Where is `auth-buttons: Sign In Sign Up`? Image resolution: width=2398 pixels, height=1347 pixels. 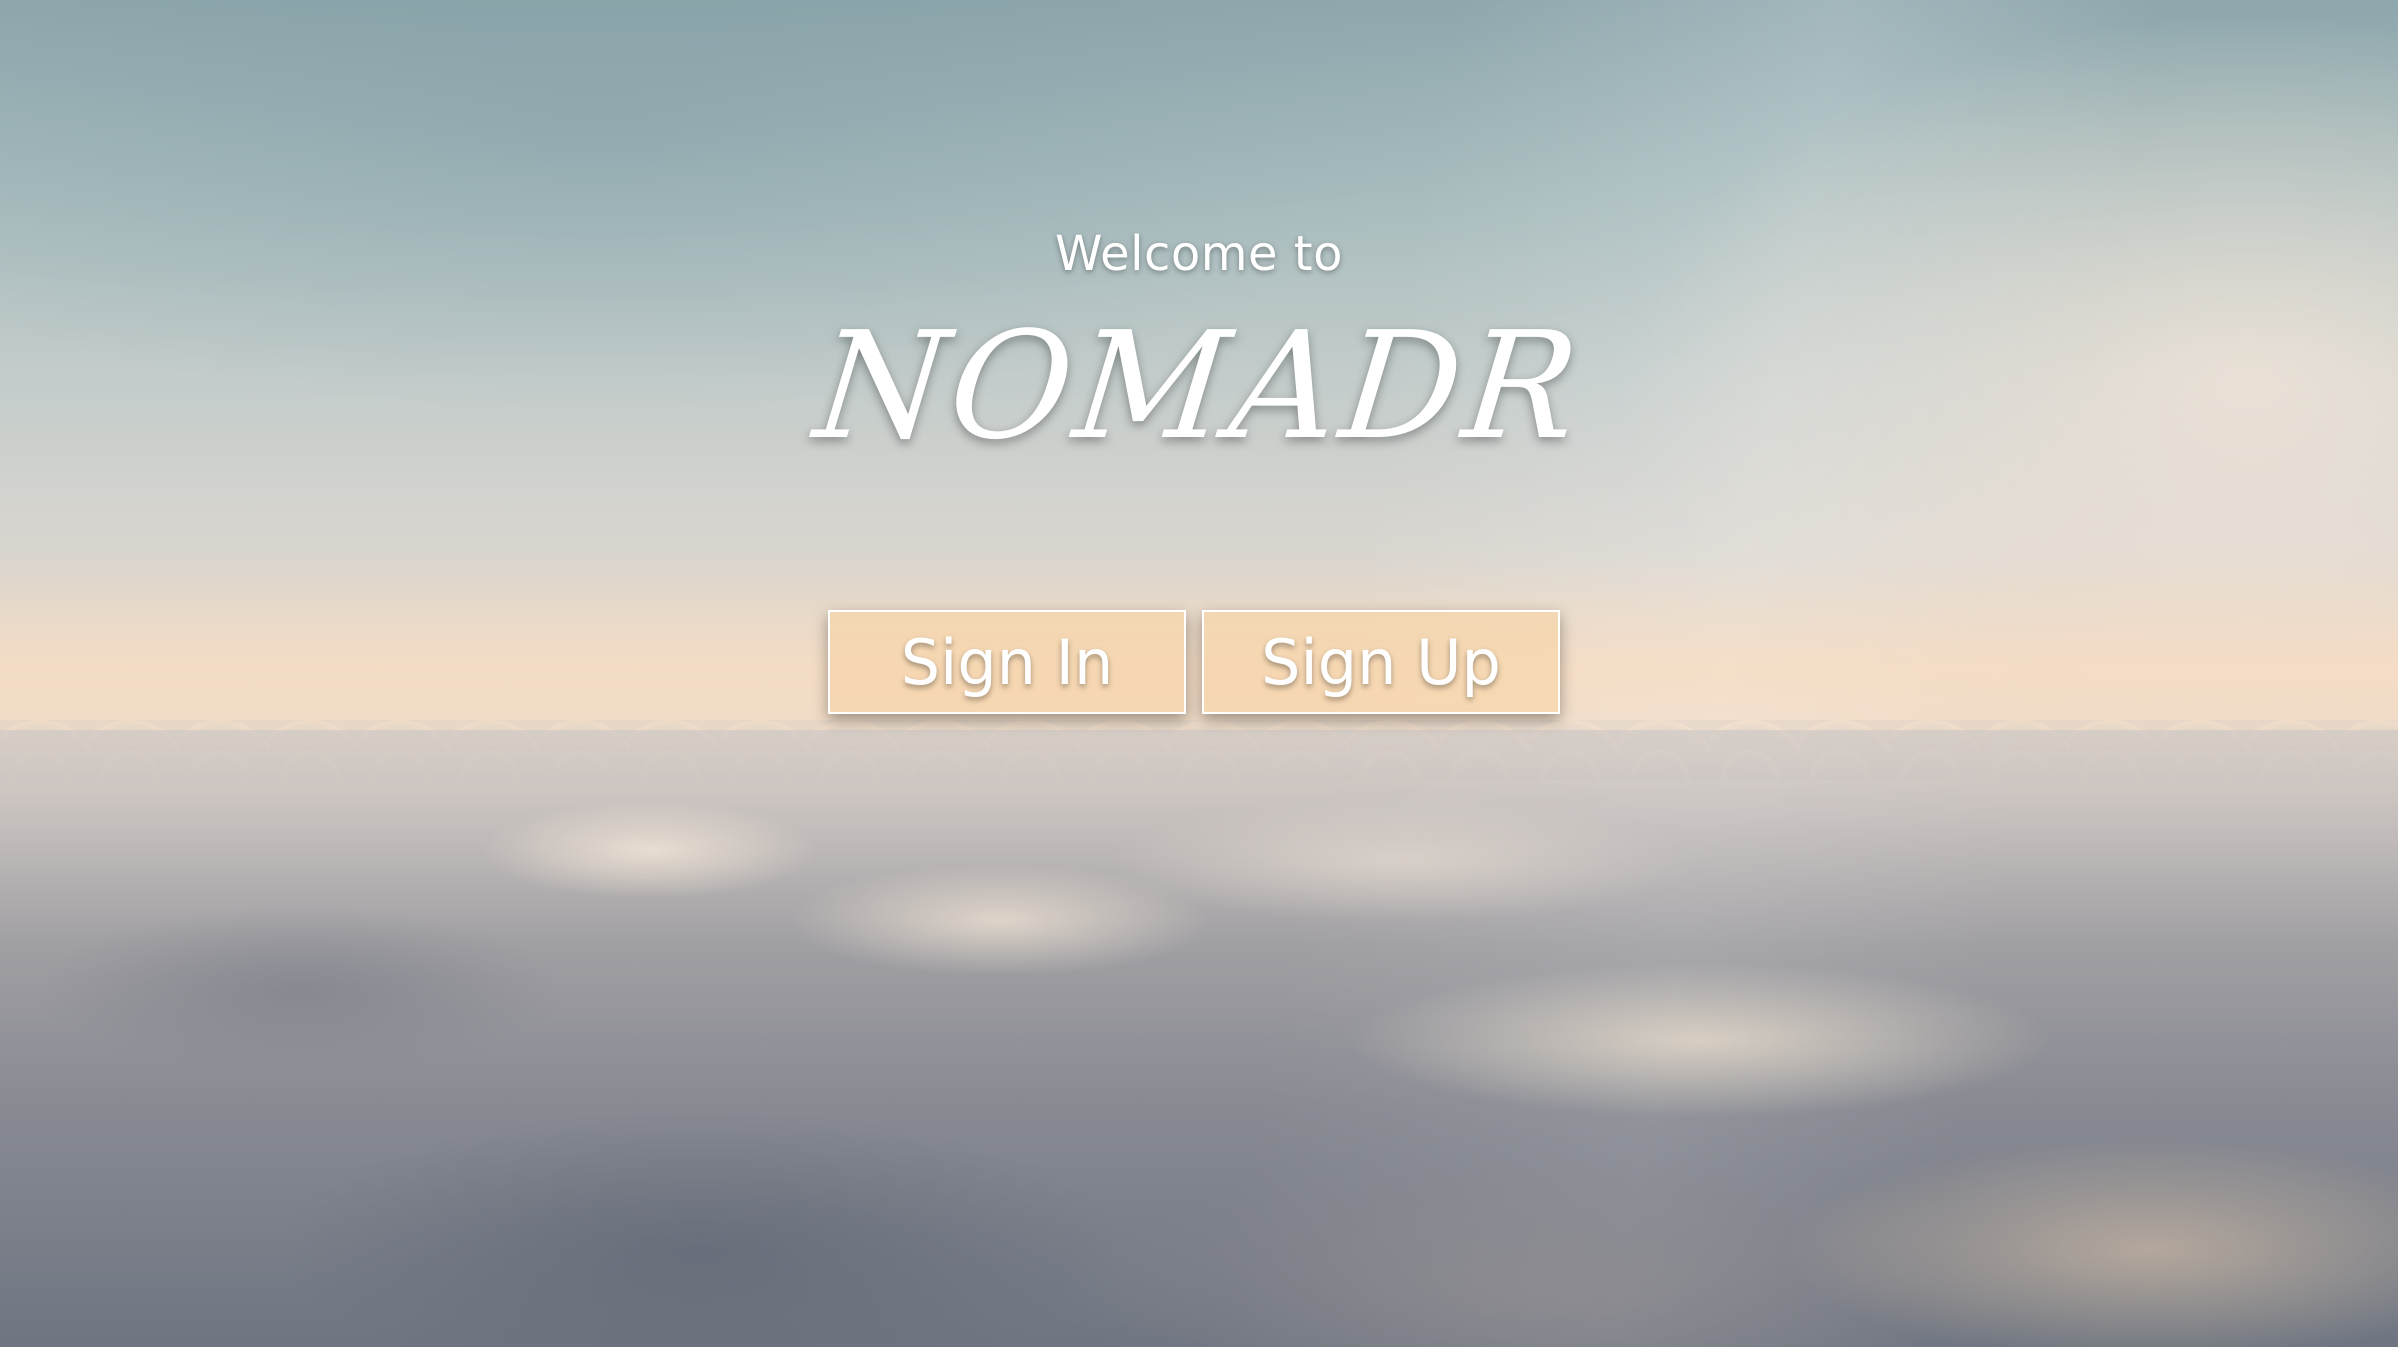
auth-buttons: Sign In Sign Up is located at coordinates (1198, 664).